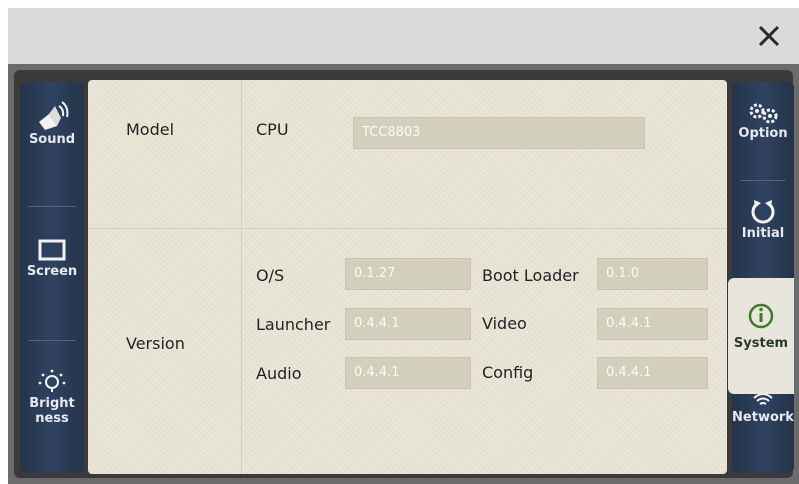 Image resolution: width=799 pixels, height=484 pixels. Describe the element at coordinates (241, 277) in the screenshot. I see `column-divider` at that location.